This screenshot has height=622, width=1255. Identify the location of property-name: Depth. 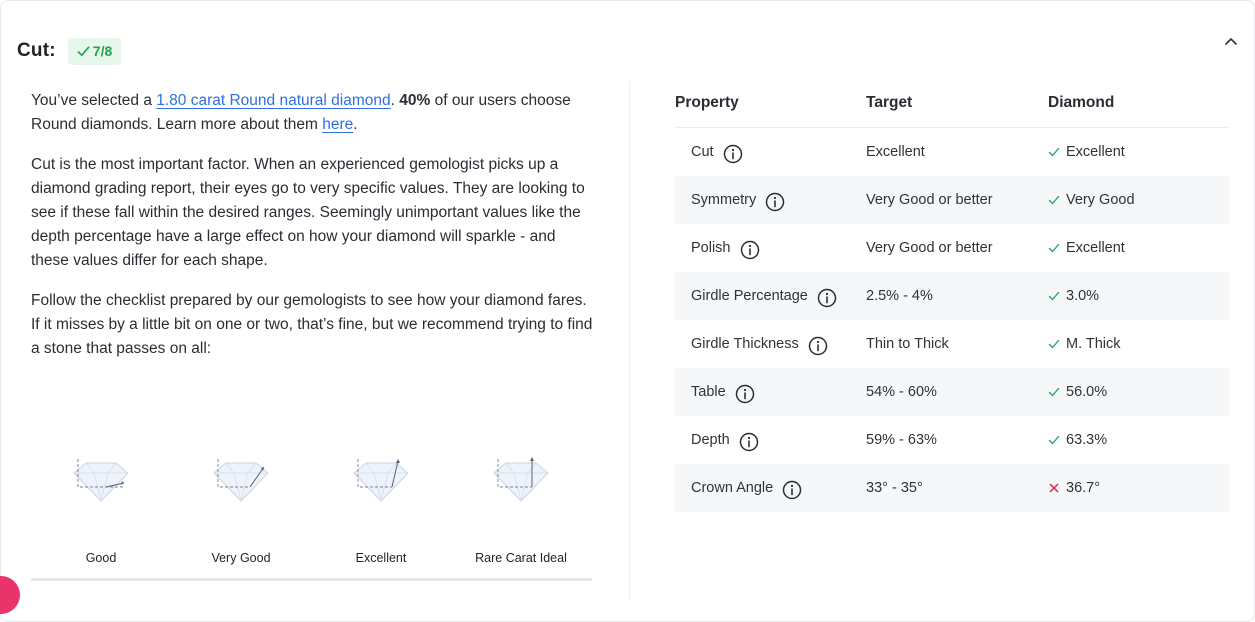
(710, 440).